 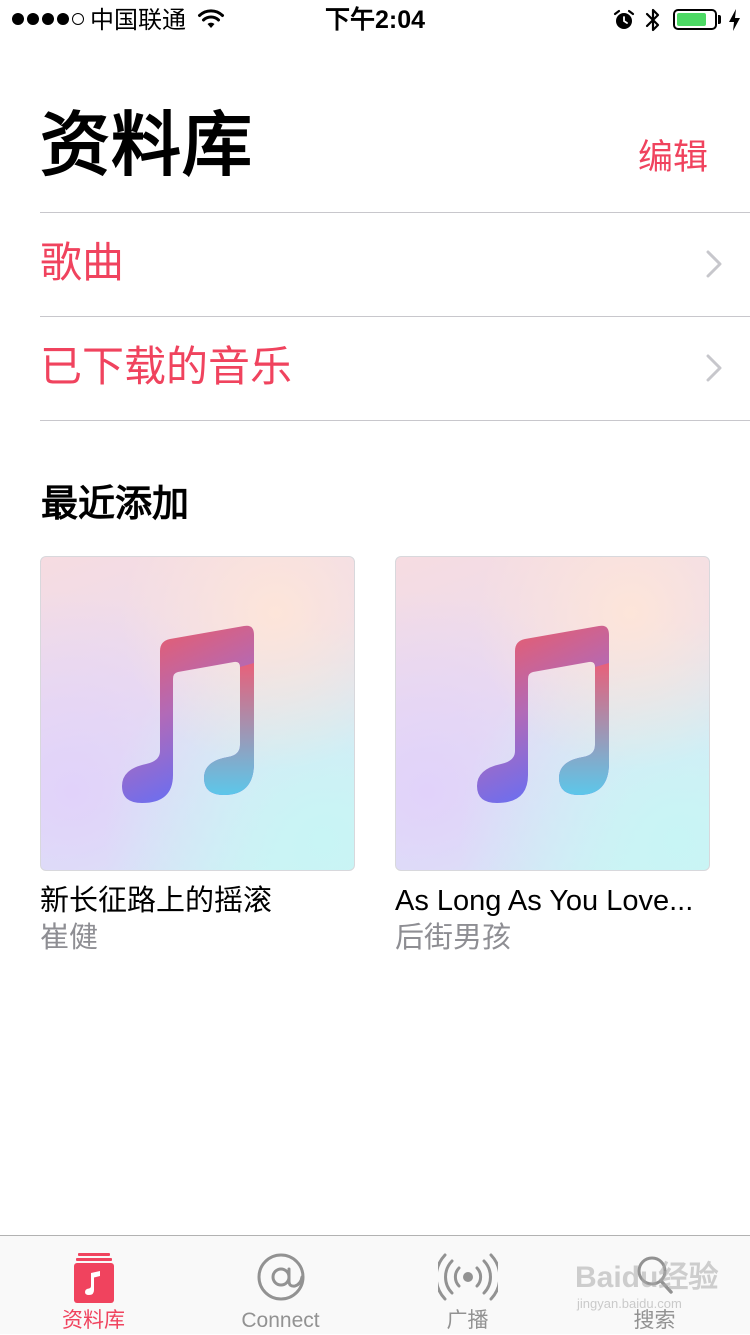 I want to click on battery-icon, so click(x=695, y=19).